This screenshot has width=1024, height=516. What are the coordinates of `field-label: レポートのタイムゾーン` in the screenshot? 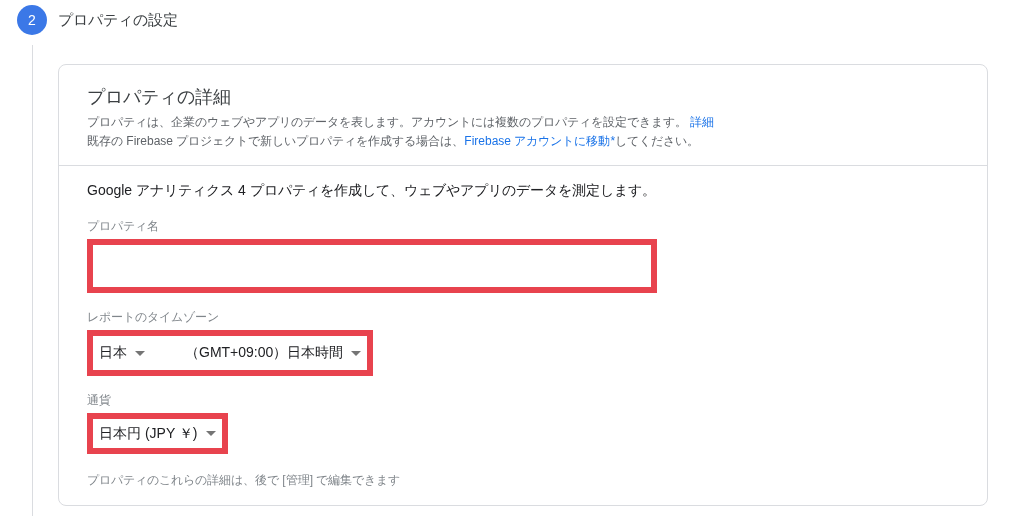 It's located at (153, 317).